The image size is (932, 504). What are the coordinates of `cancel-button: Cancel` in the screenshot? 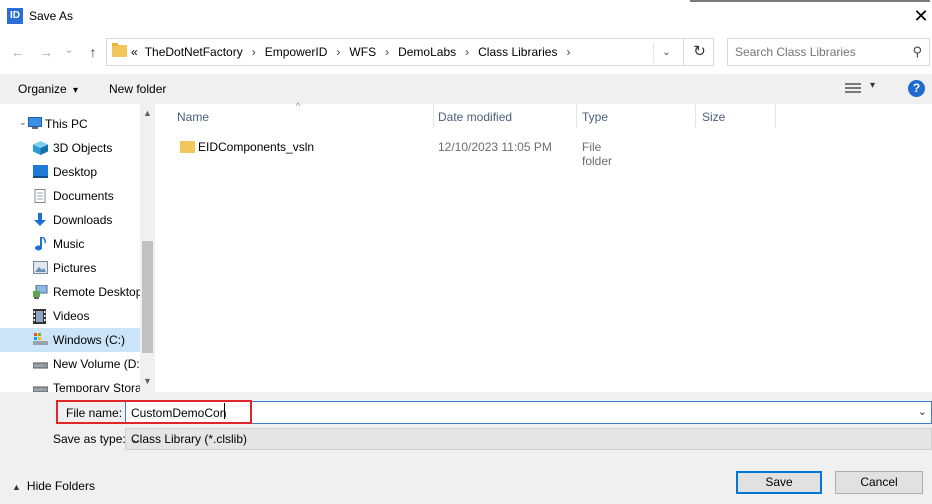 It's located at (879, 482).